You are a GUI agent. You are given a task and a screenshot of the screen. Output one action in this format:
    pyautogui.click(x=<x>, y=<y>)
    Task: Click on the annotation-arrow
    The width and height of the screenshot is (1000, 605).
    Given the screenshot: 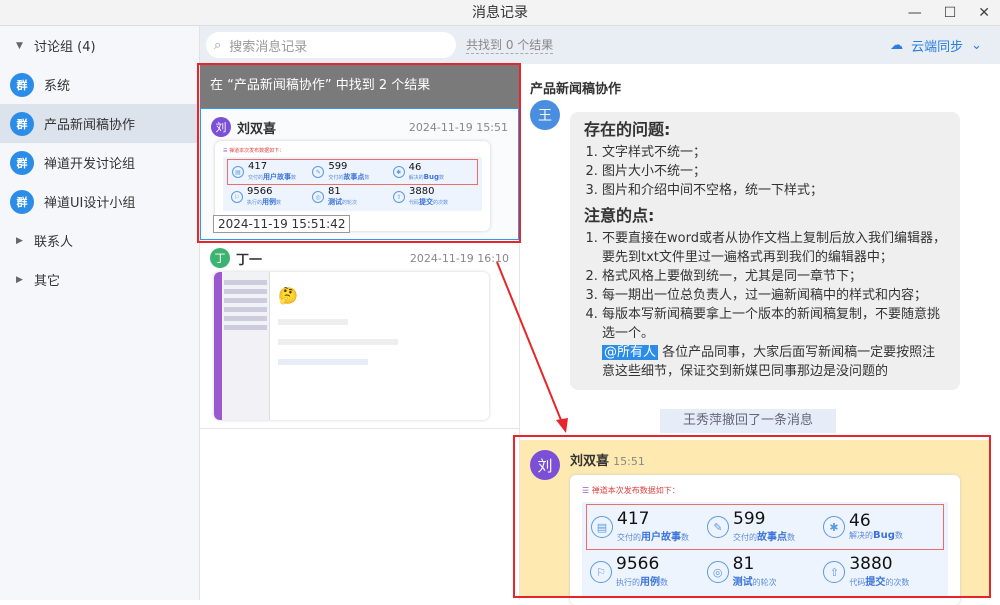 What is the action you would take?
    pyautogui.click(x=532, y=347)
    